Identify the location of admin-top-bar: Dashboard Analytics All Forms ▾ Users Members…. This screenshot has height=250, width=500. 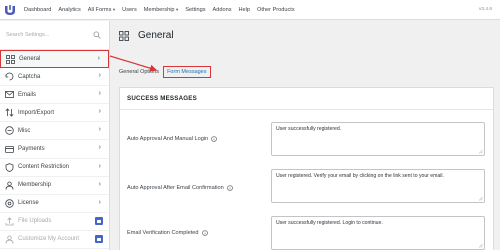
(250, 10).